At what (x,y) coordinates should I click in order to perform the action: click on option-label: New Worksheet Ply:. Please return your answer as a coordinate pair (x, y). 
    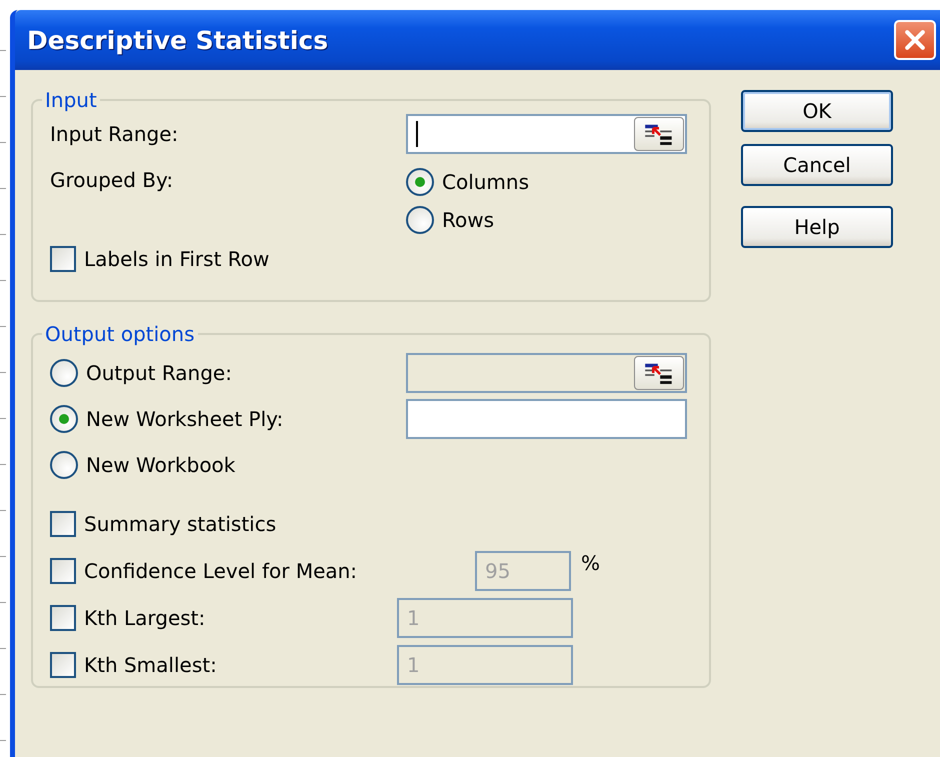
    Looking at the image, I should click on (185, 419).